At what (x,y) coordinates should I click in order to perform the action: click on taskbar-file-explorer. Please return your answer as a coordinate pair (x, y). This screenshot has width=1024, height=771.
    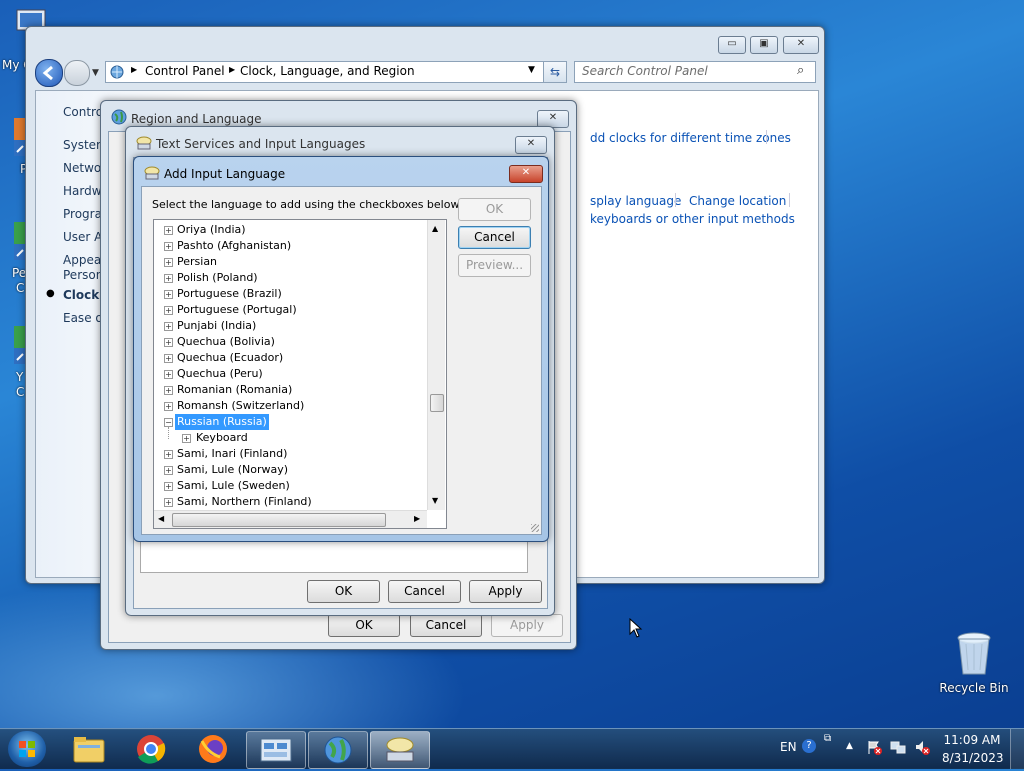
    Looking at the image, I should click on (89, 749).